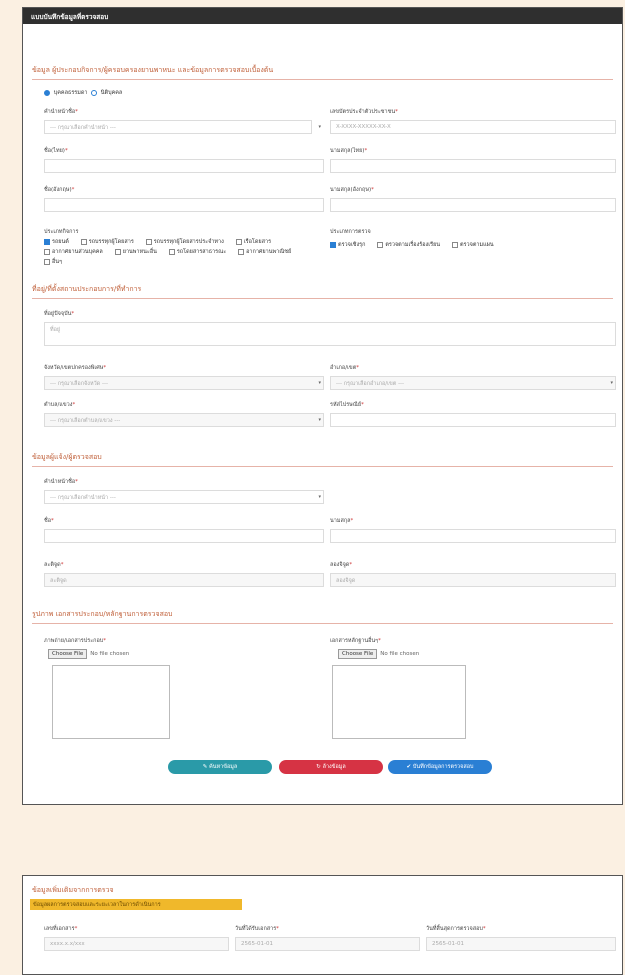  Describe the element at coordinates (220, 767) in the screenshot. I see `search-button: ✎ ค้นหาข้อมูล` at that location.